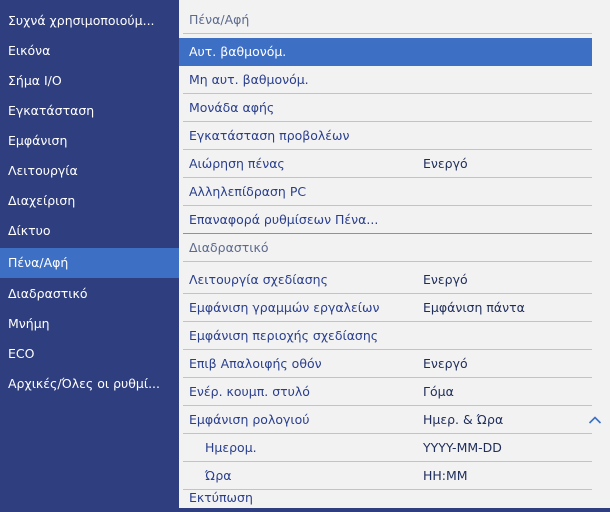 Image resolution: width=610 pixels, height=512 pixels. What do you see at coordinates (269, 135) in the screenshot?
I see `row-label: Εγκατάσταση προβολέων` at bounding box center [269, 135].